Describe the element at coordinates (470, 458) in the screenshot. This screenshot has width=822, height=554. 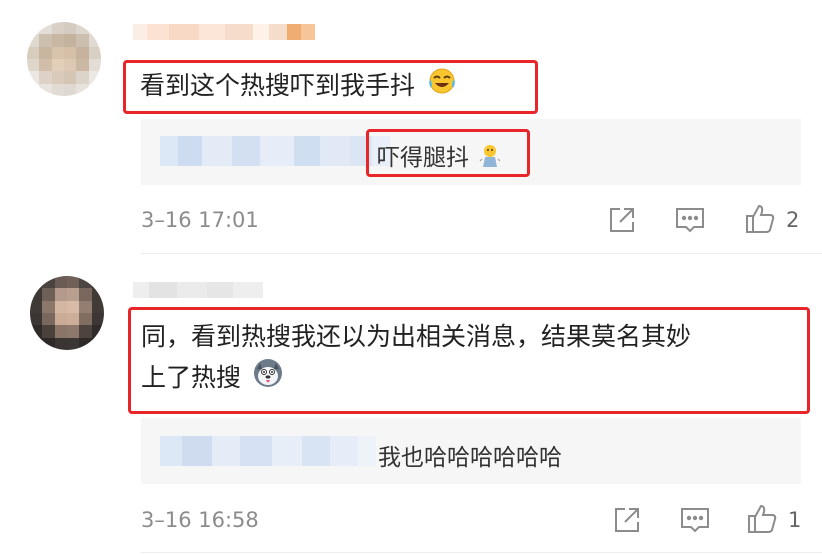
I see `reply-text: 我也哈哈哈哈哈哈` at that location.